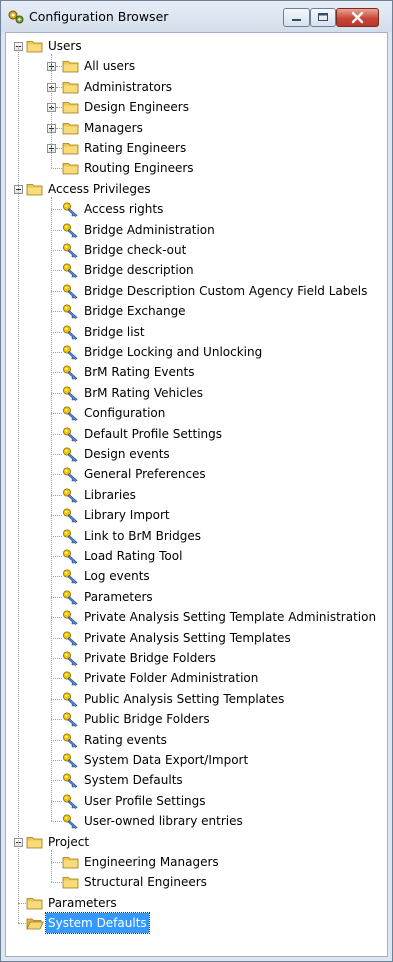  Describe the element at coordinates (184, 699) in the screenshot. I see `tree-node-label: Public Analysis Setting Templates` at that location.